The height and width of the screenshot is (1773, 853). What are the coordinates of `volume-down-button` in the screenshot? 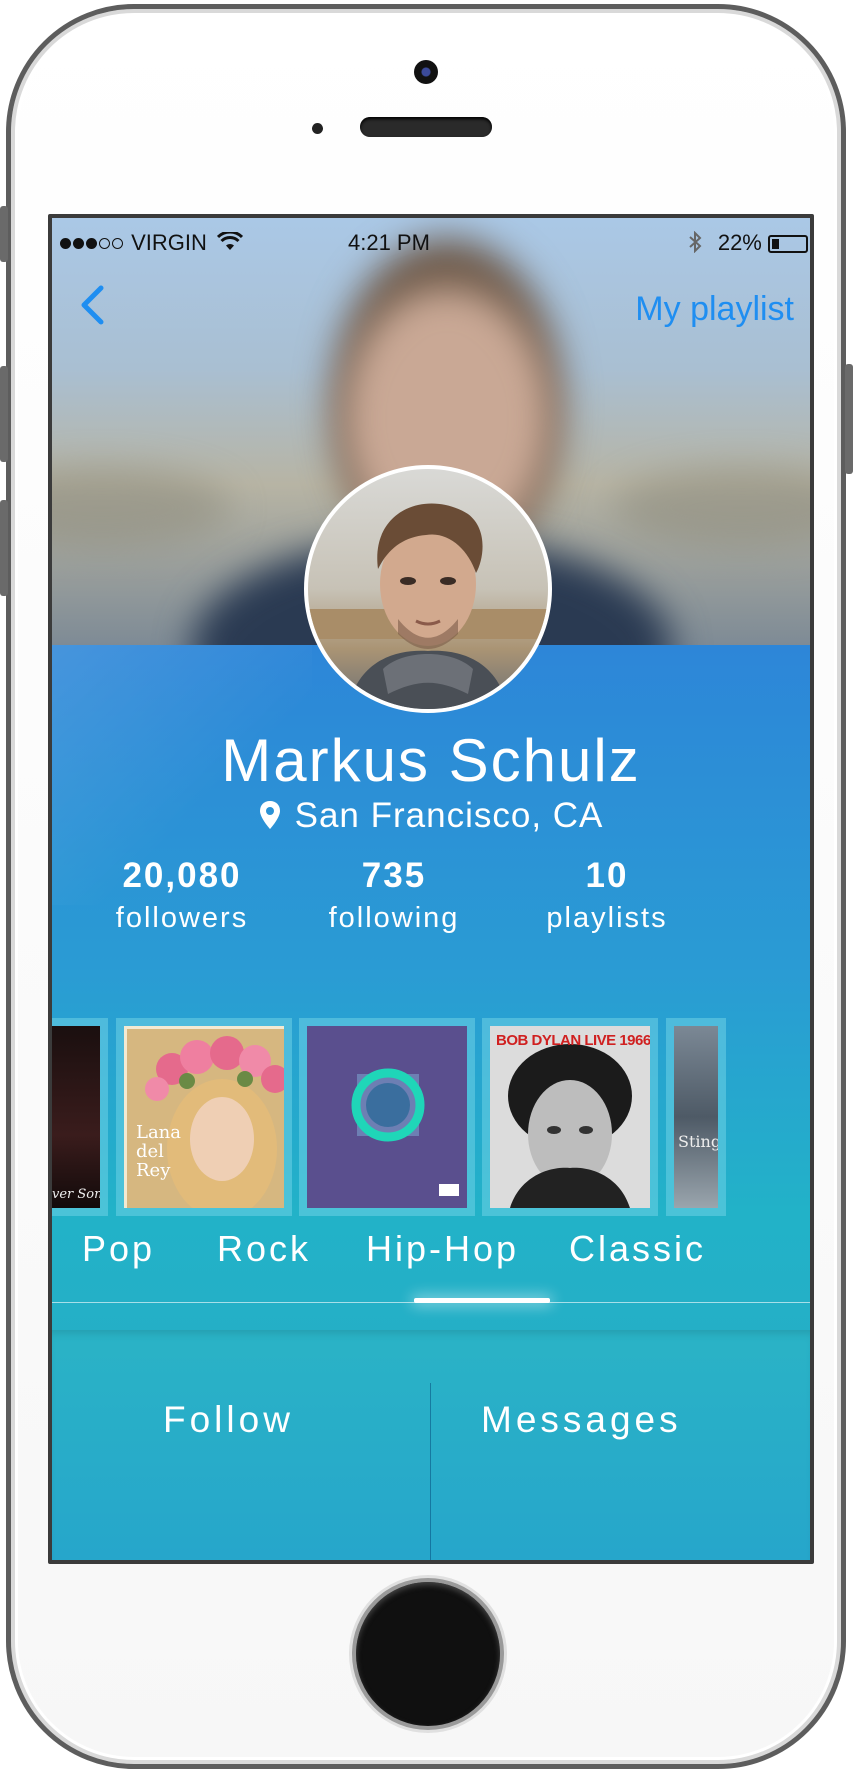 It's located at (4, 548).